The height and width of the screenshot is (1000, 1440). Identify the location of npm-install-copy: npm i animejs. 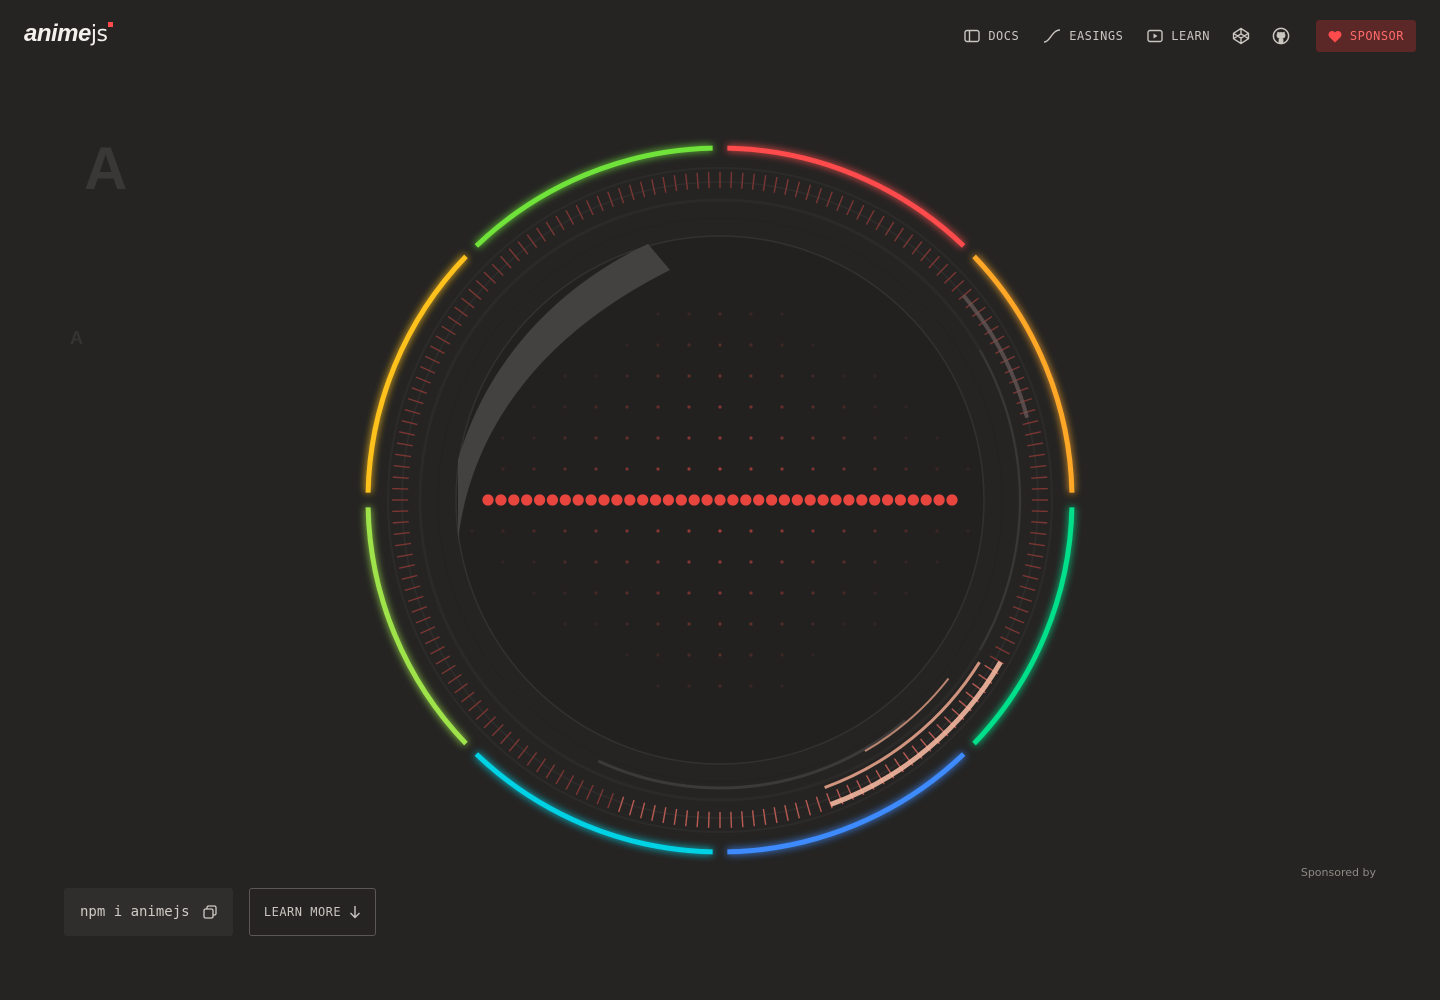
(148, 912).